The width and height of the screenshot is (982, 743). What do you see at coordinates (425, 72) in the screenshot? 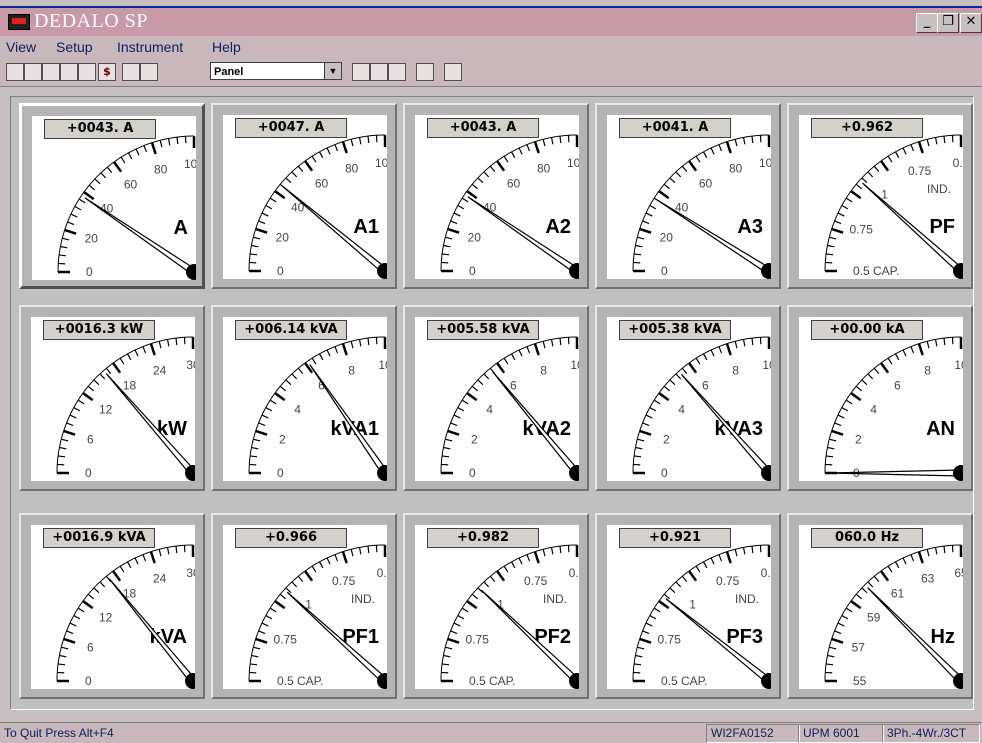
I see `stop-icon` at bounding box center [425, 72].